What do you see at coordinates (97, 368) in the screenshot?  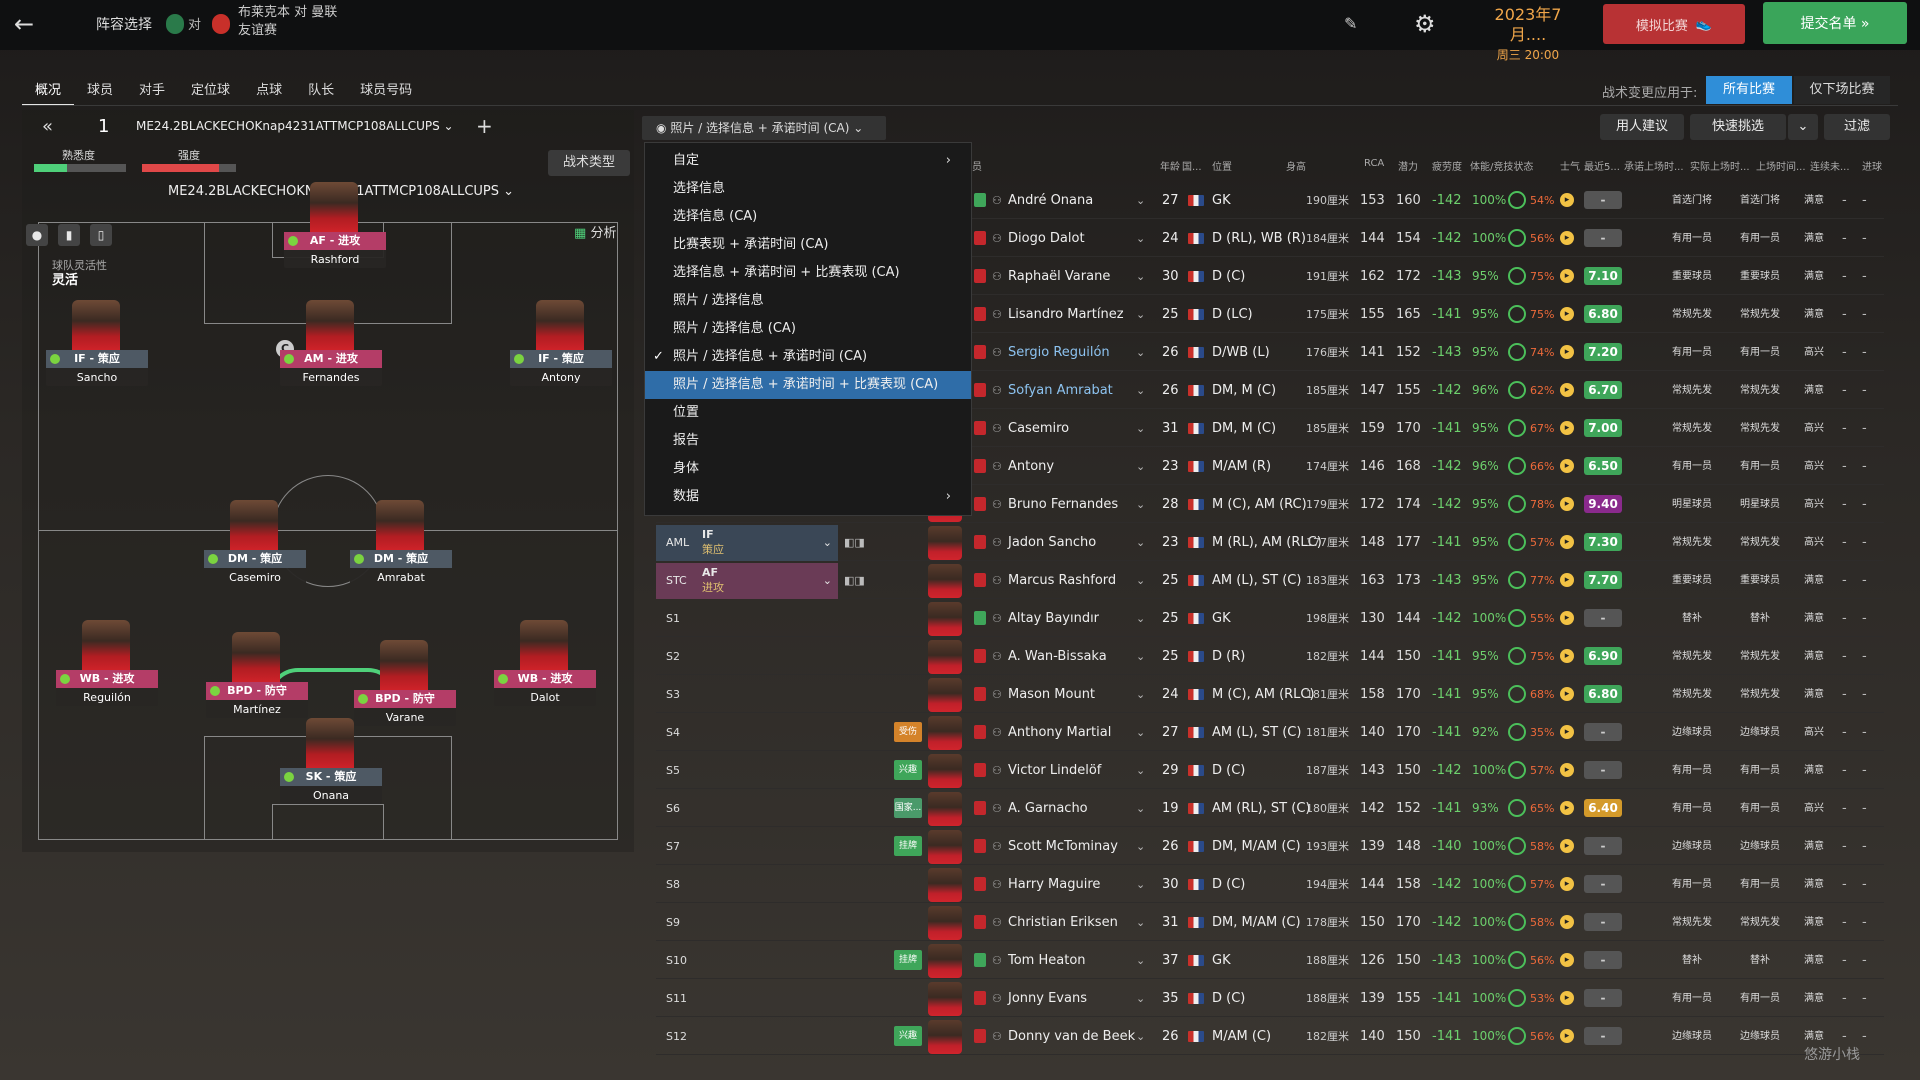 I see `pitch-player-card: IF - 策应 Sancho` at bounding box center [97, 368].